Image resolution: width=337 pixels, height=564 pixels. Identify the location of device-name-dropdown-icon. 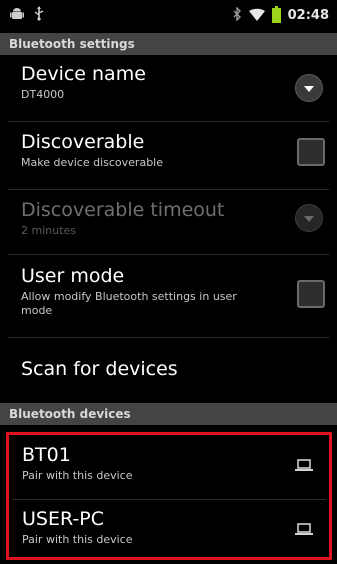
(309, 88).